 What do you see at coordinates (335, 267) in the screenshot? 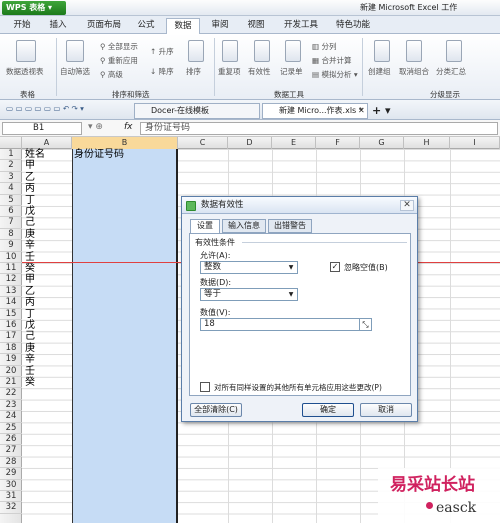
I see `ignore-blank-checkbox: ✓` at bounding box center [335, 267].